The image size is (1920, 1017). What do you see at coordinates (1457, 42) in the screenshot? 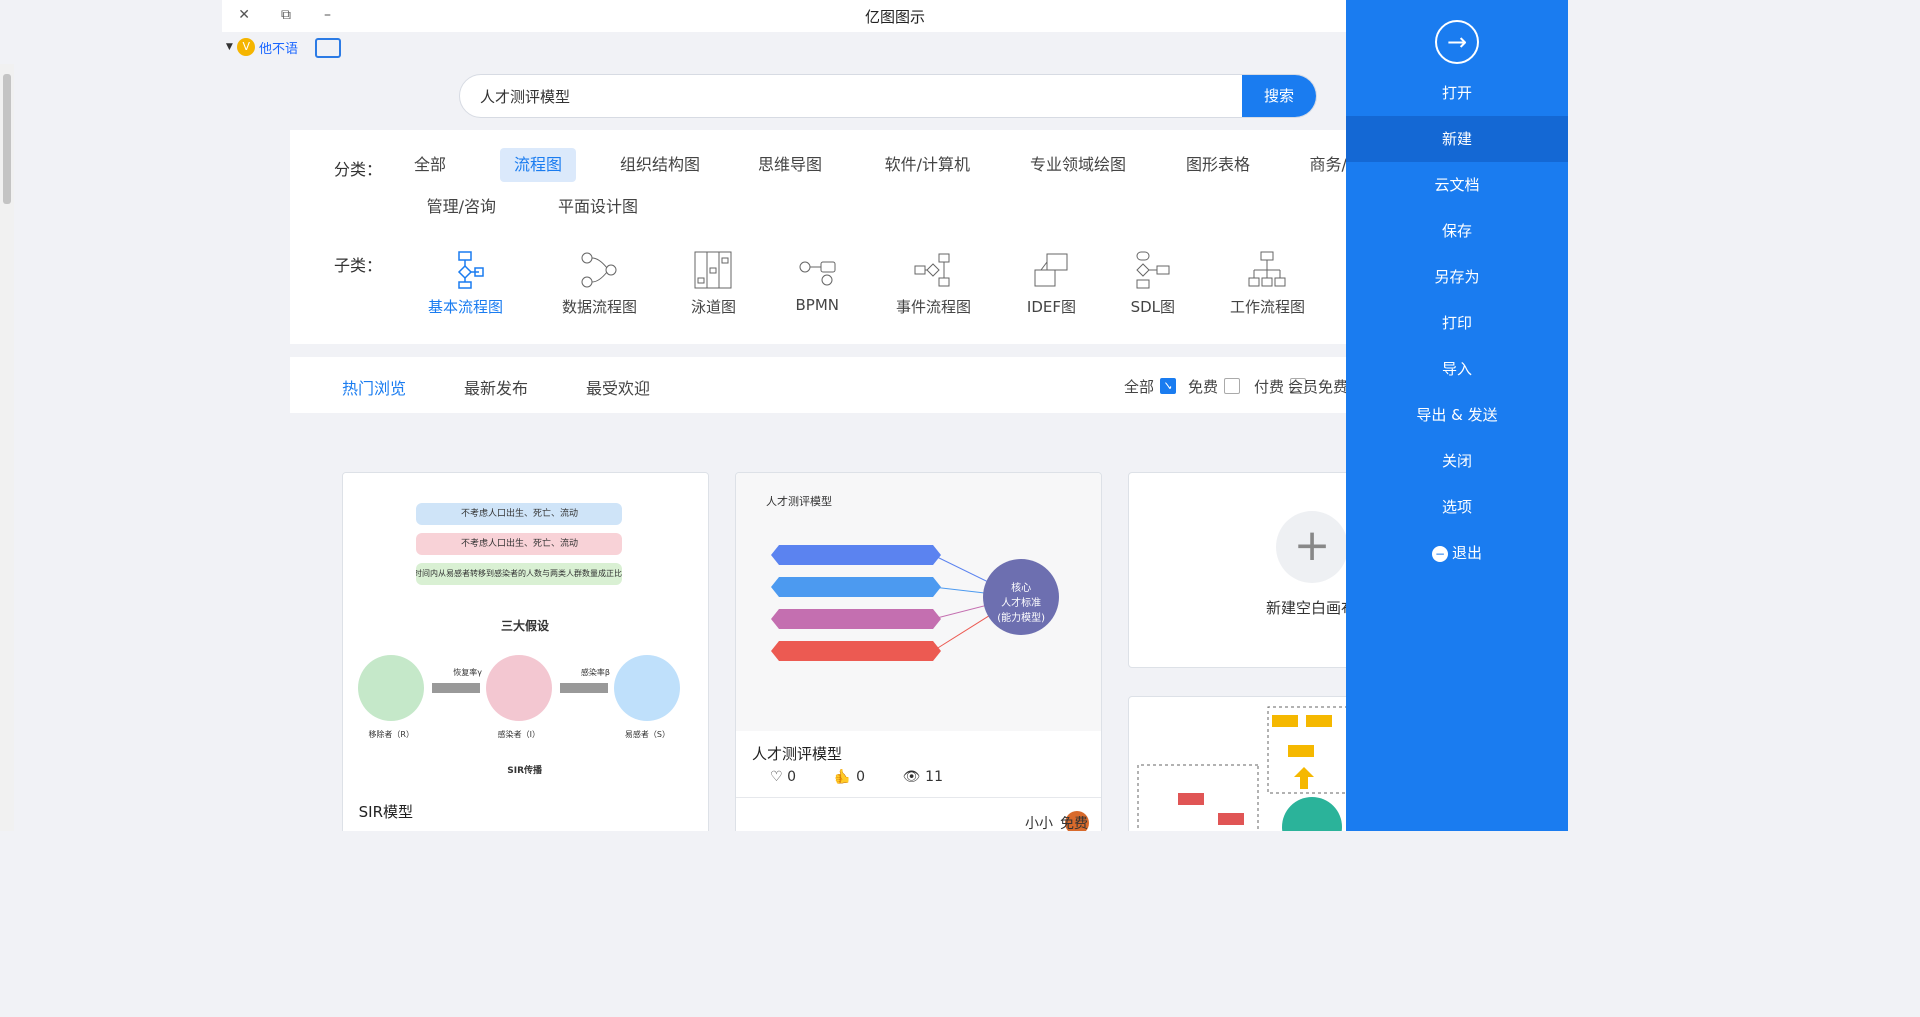
I see `back-arrow-icon: →` at bounding box center [1457, 42].